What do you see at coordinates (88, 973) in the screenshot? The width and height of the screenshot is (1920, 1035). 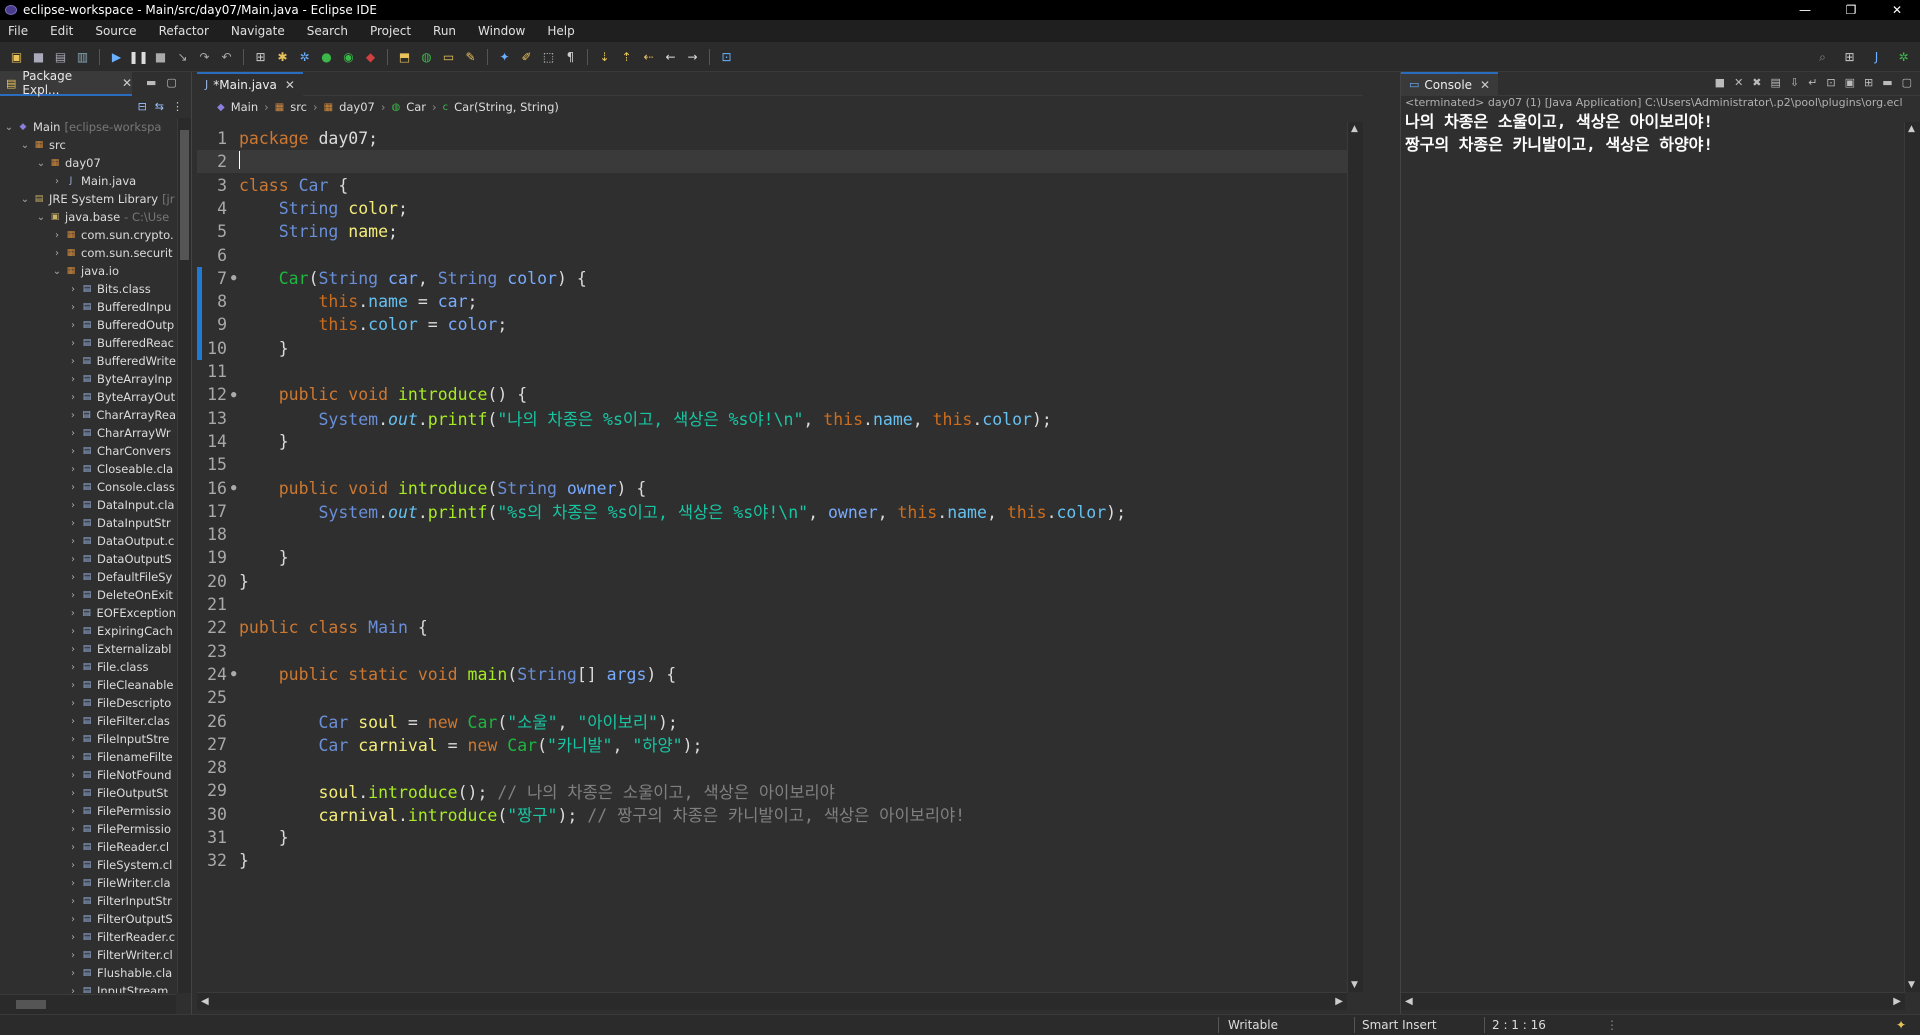 I see `tree-item: › ▤ Flushable.cla` at bounding box center [88, 973].